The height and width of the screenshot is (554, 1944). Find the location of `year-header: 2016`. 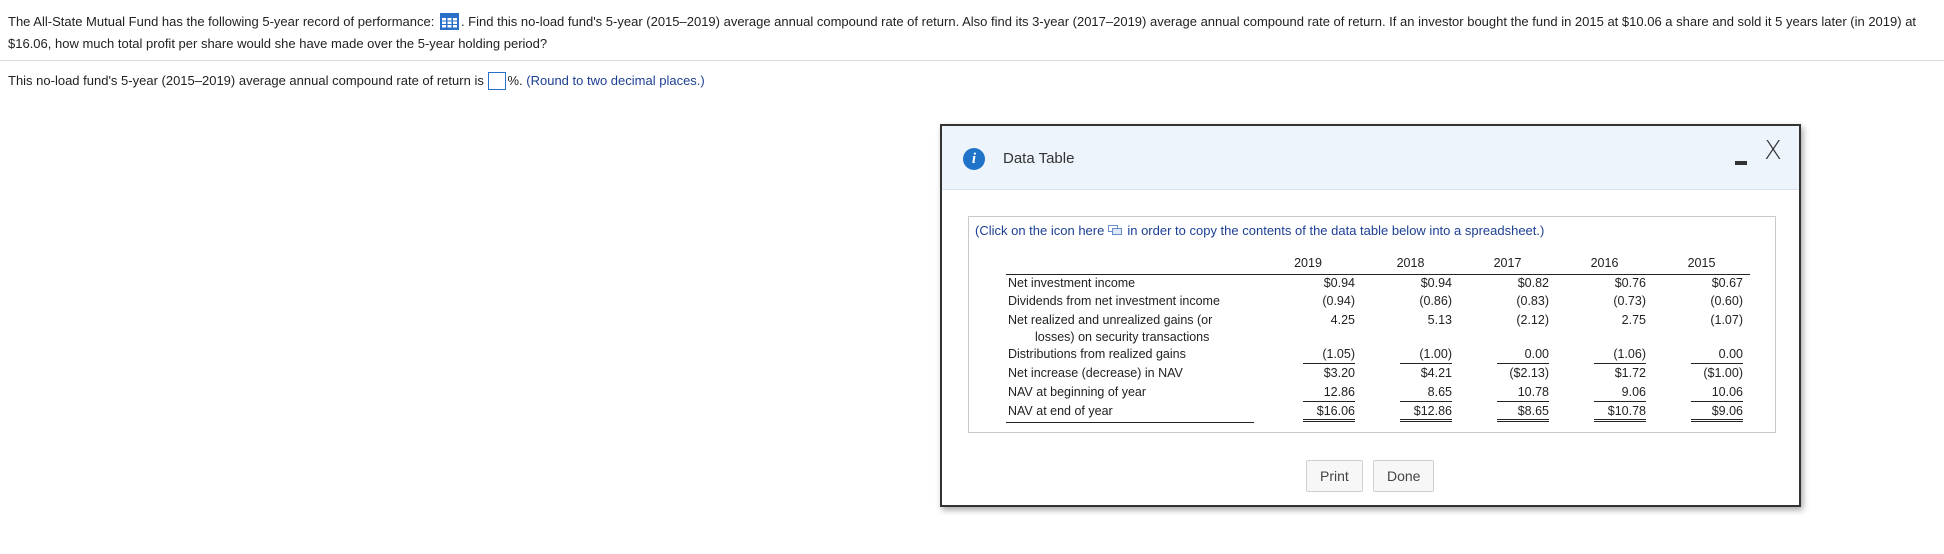

year-header: 2016 is located at coordinates (1604, 265).